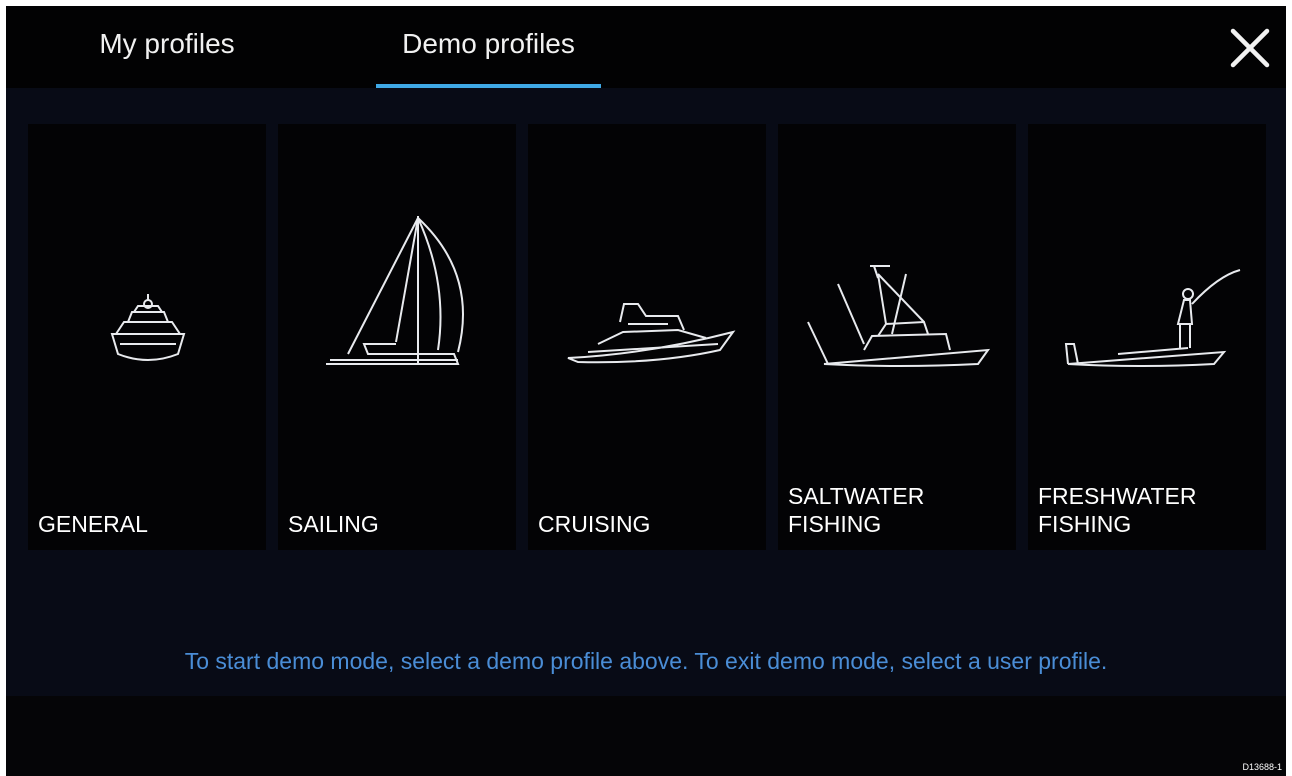 The image size is (1292, 776). What do you see at coordinates (1152, 318) in the screenshot?
I see `bass-boat-icon` at bounding box center [1152, 318].